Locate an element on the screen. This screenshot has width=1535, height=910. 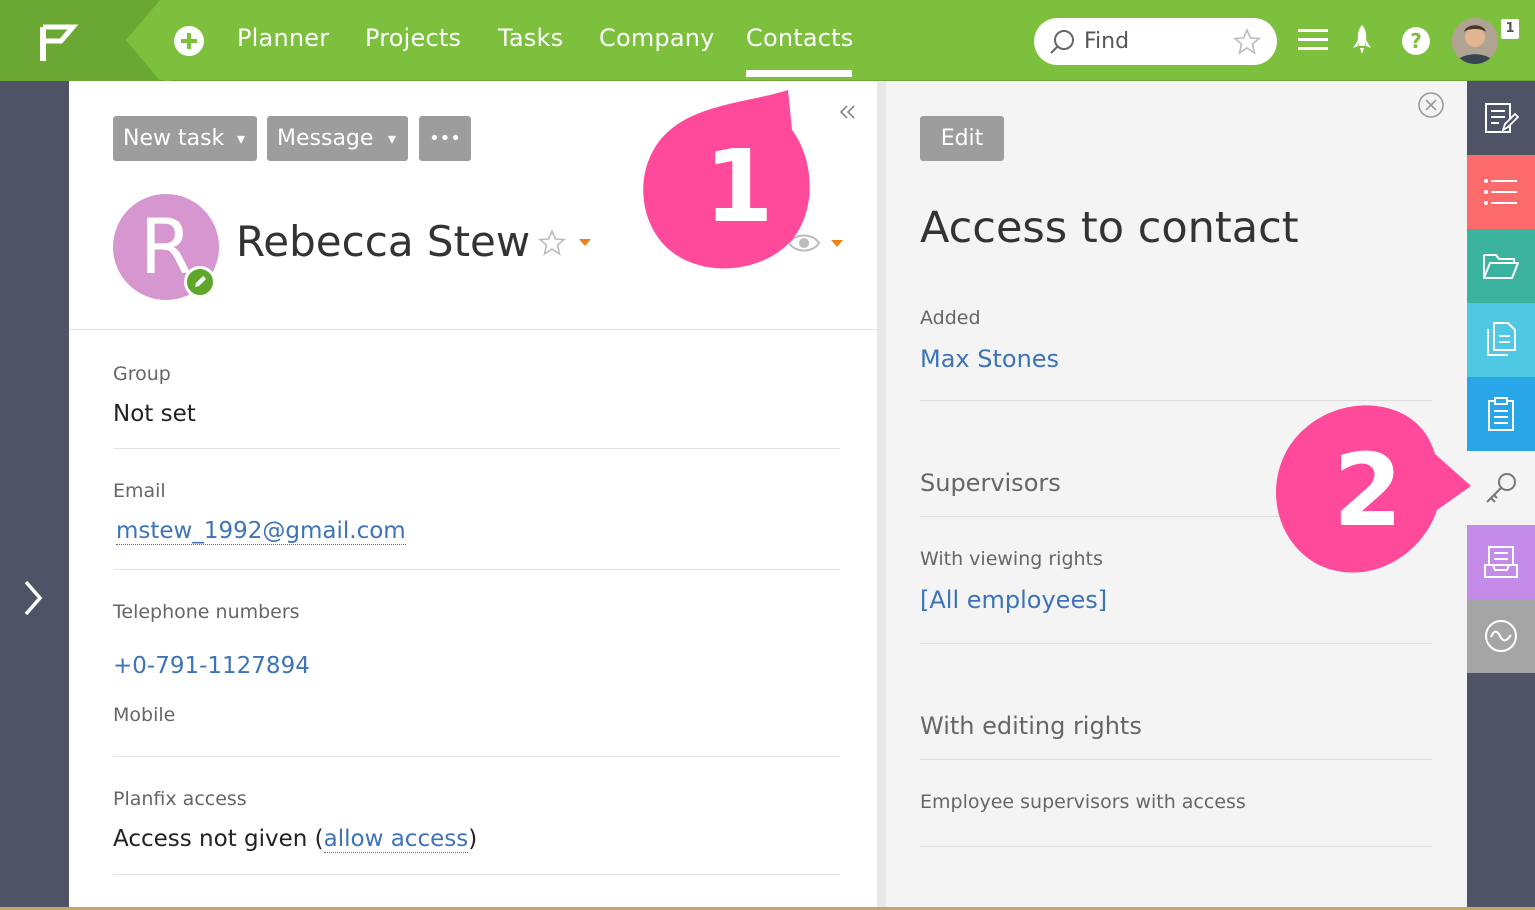
key-icon is located at coordinates (1501, 488).